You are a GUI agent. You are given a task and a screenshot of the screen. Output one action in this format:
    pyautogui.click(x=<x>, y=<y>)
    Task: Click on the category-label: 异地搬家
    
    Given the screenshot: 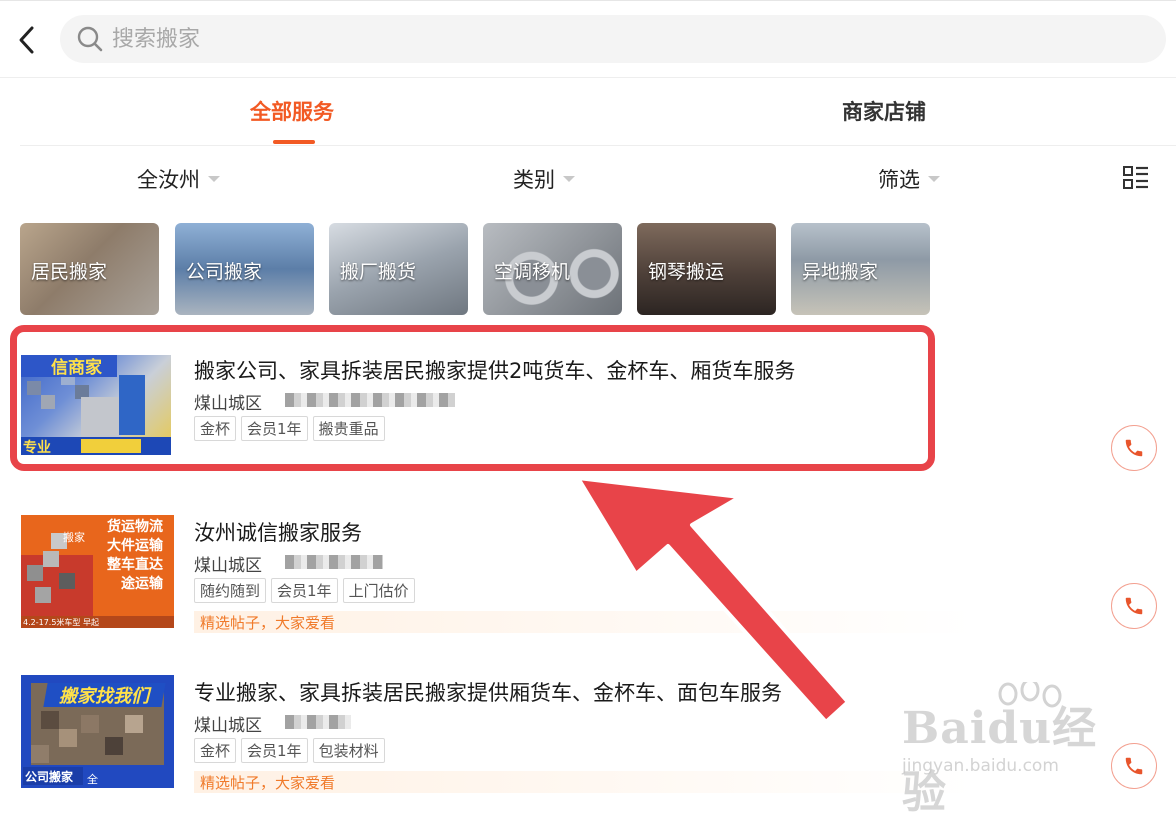 What is the action you would take?
    pyautogui.click(x=840, y=272)
    